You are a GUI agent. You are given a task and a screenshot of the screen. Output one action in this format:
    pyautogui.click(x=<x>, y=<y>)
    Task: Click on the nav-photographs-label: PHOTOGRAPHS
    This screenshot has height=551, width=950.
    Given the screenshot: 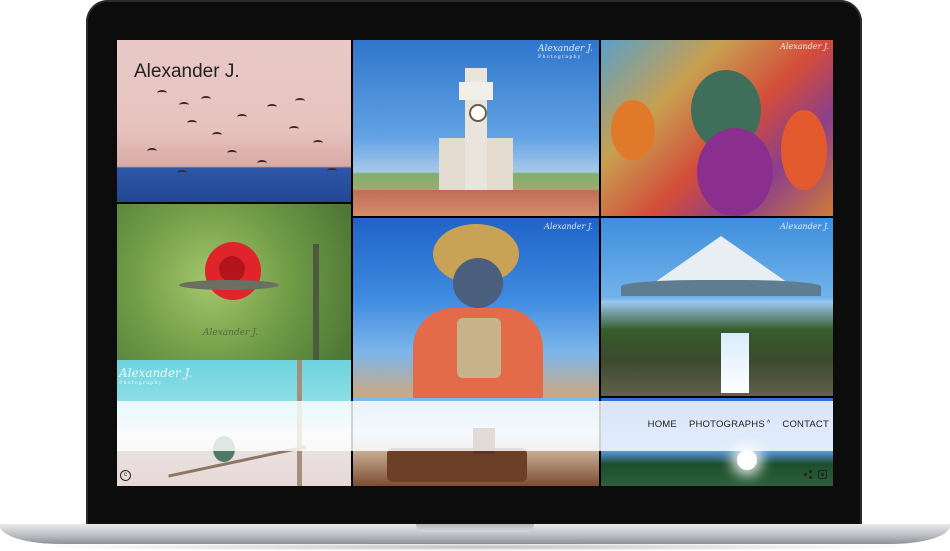 What is the action you would take?
    pyautogui.click(x=726, y=424)
    